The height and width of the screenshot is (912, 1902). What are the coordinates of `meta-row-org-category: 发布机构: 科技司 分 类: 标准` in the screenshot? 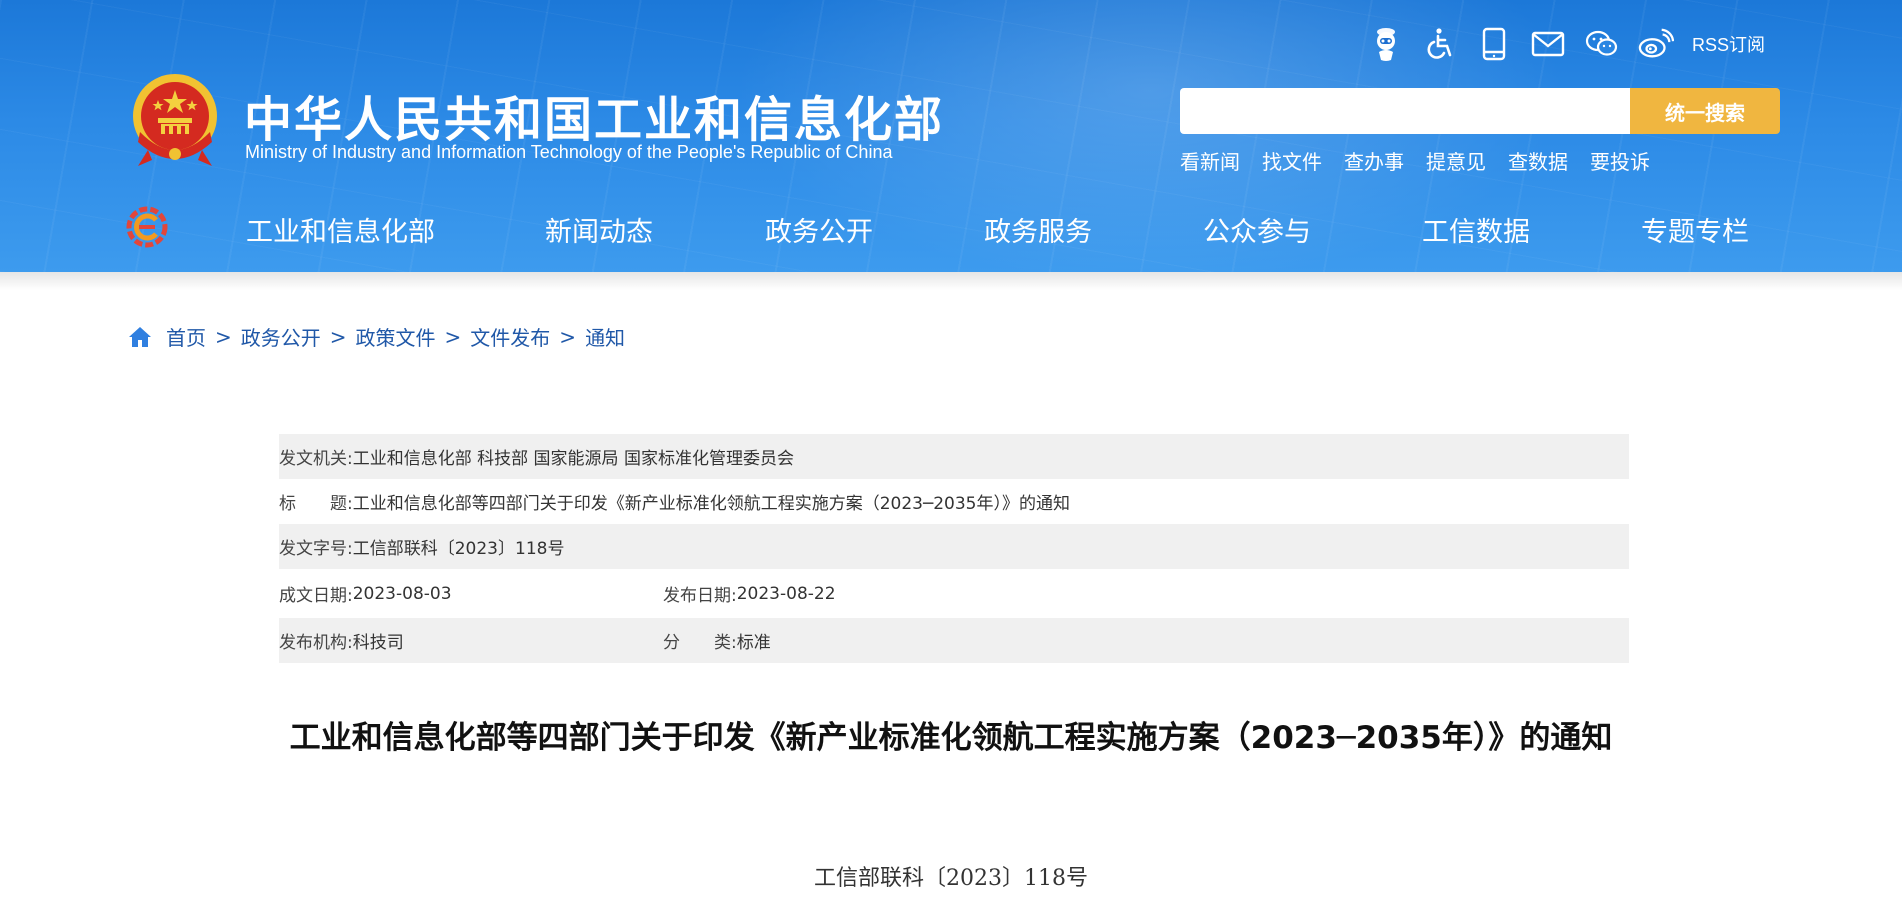 It's located at (954, 640).